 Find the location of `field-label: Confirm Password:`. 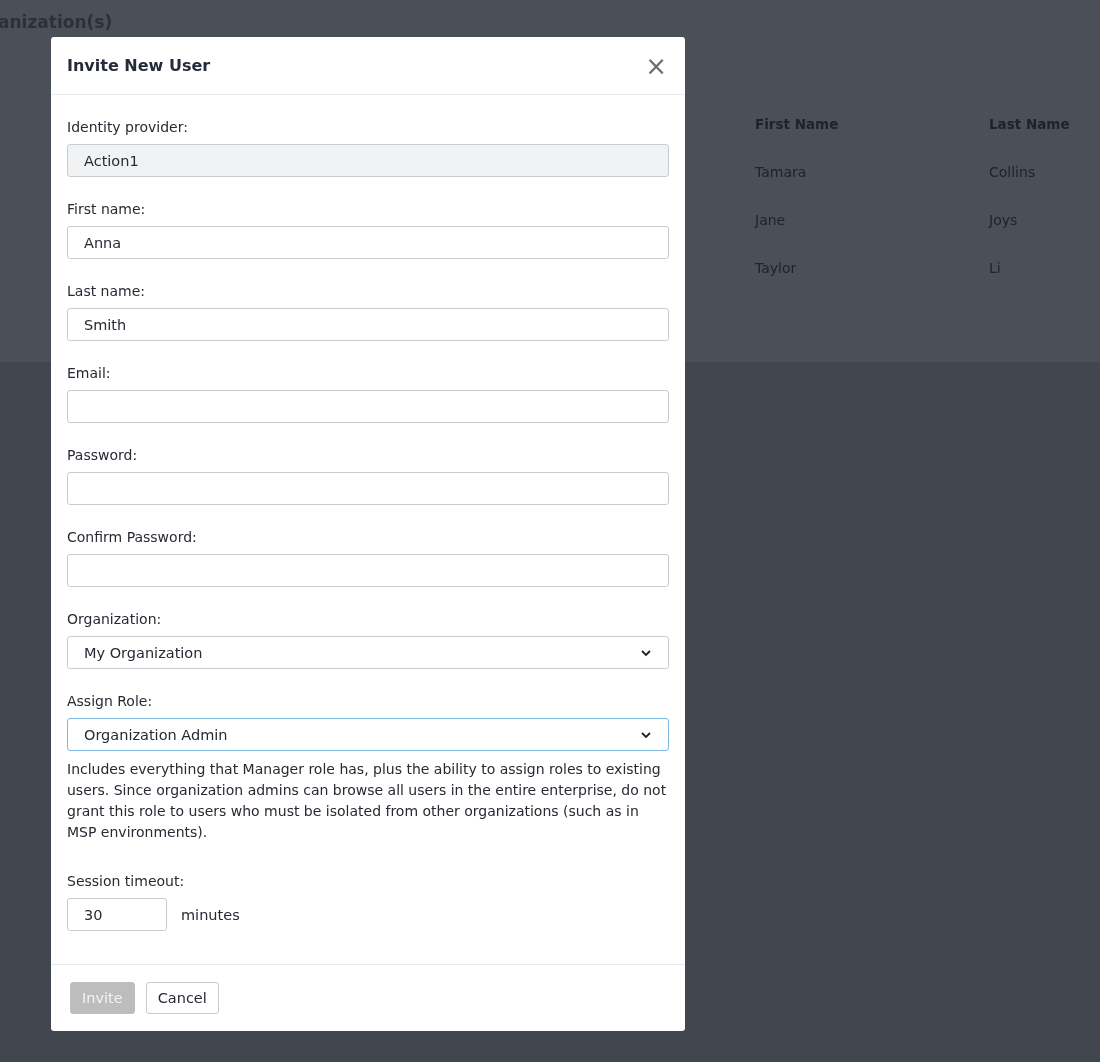

field-label: Confirm Password: is located at coordinates (132, 537).